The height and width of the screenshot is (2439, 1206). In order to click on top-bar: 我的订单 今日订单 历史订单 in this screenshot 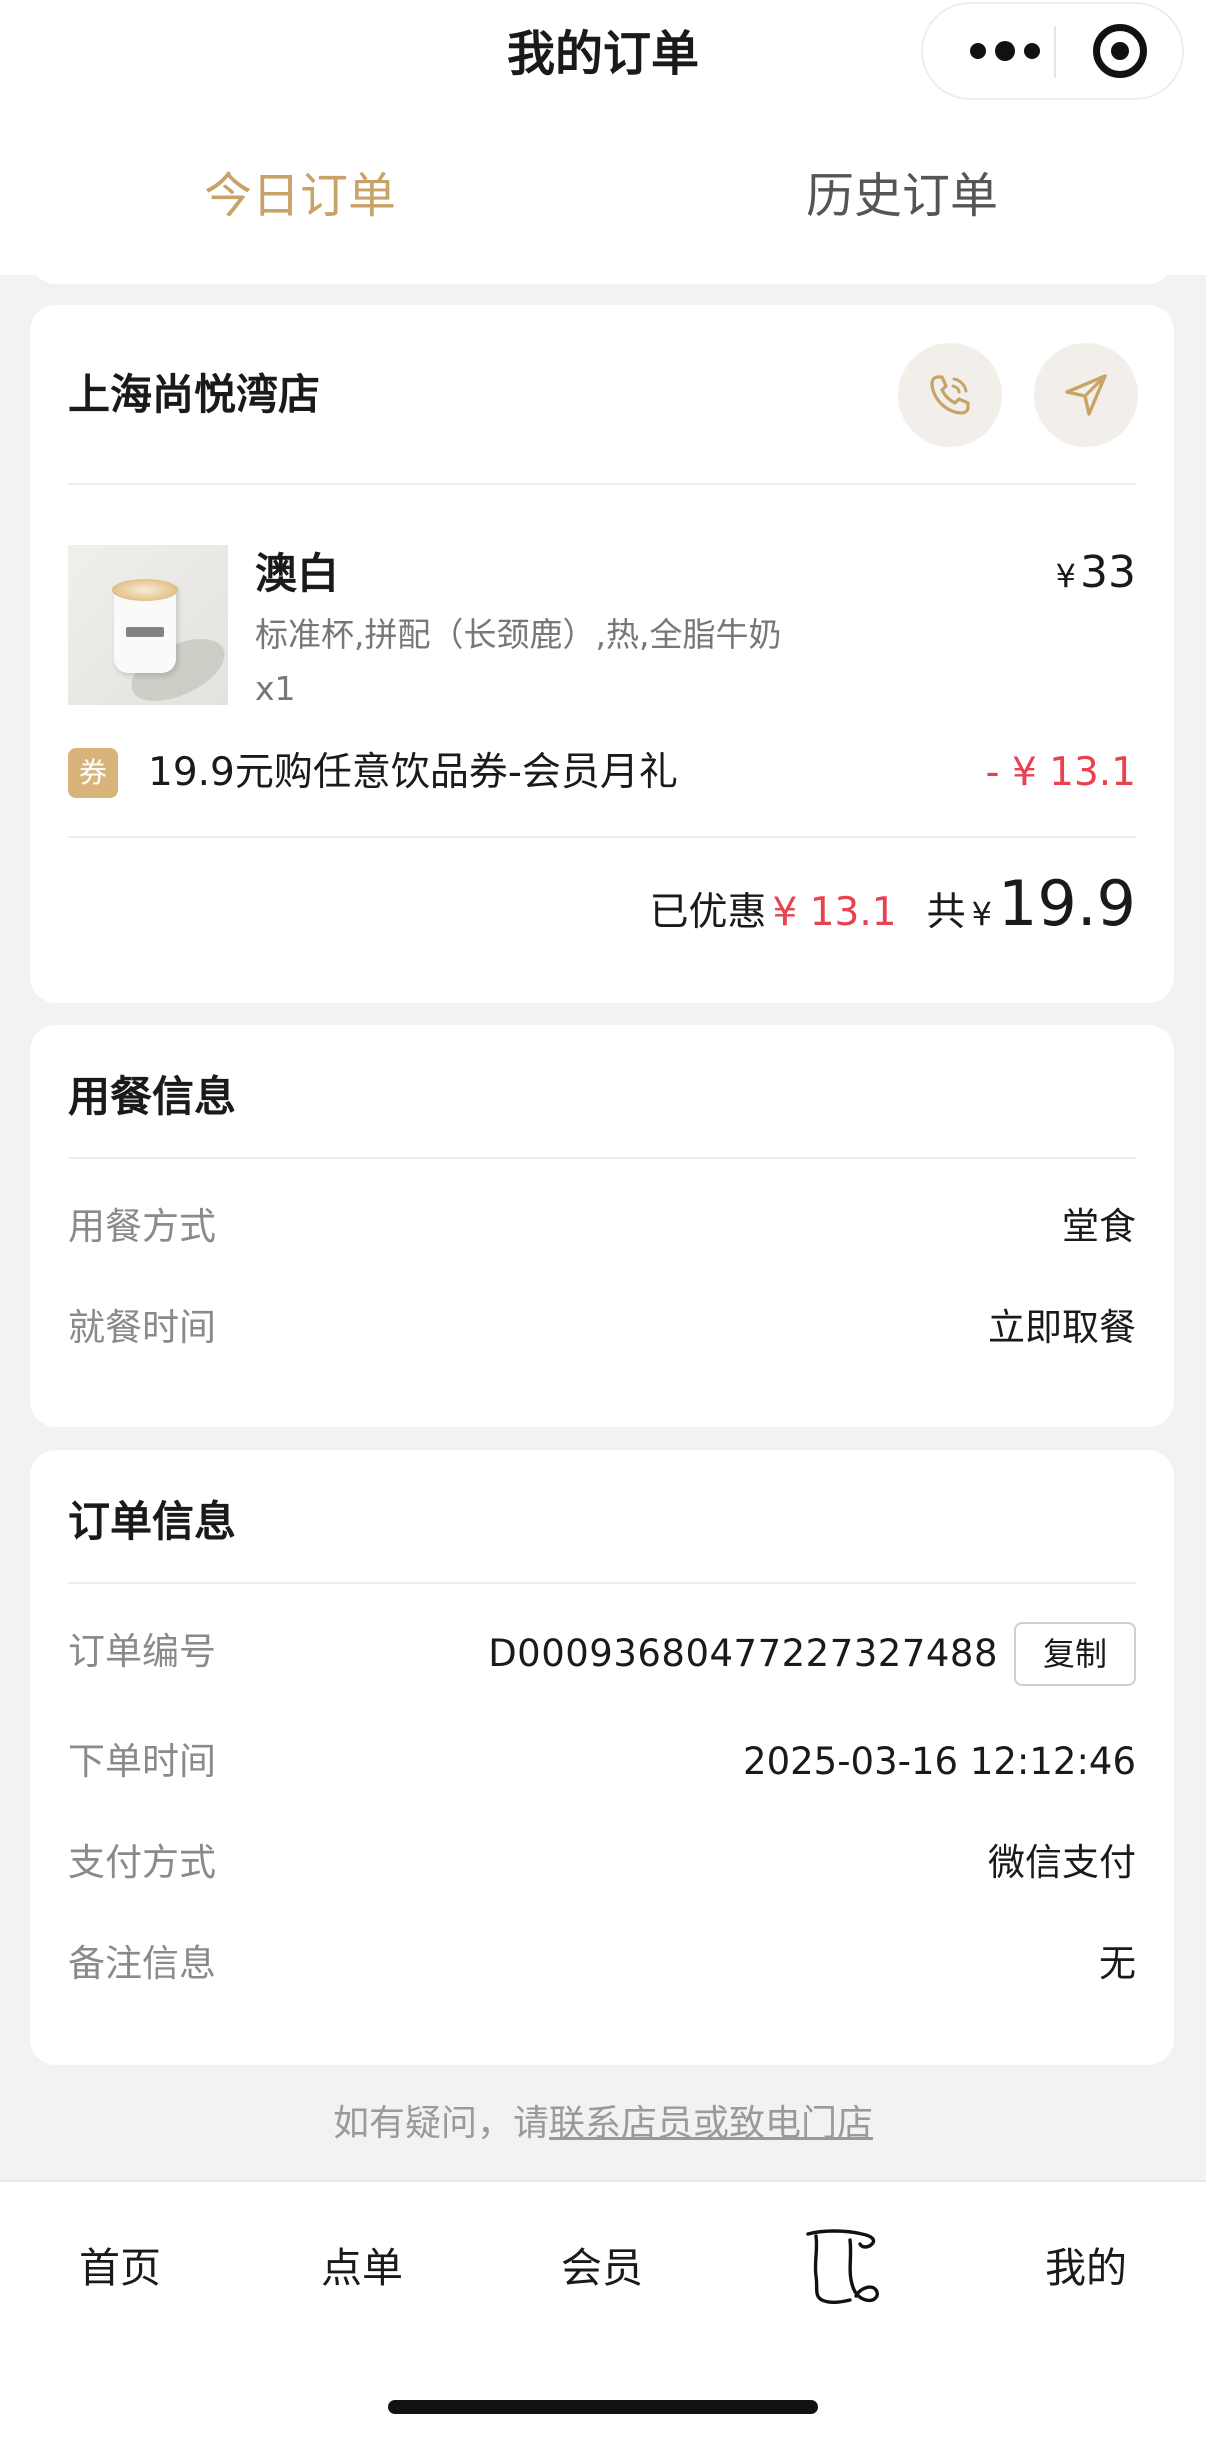, I will do `click(603, 137)`.